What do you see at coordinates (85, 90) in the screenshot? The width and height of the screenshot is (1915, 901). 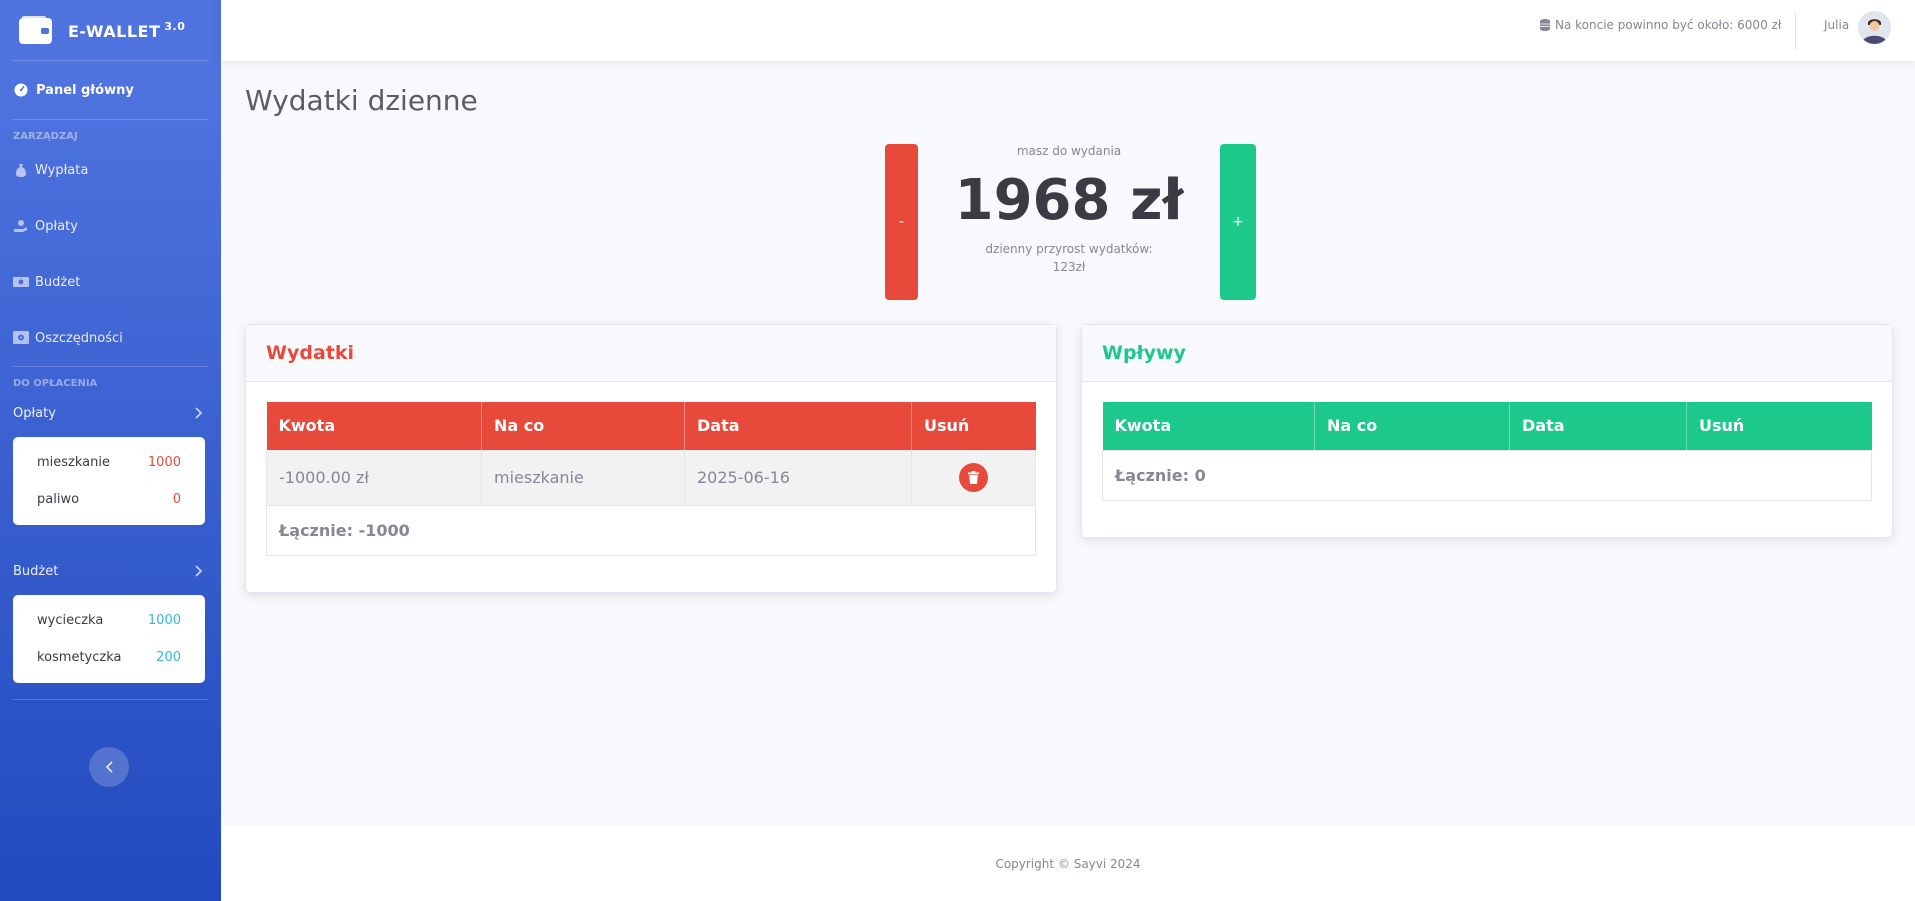 I see `sidebar-item-label: Panel główny` at bounding box center [85, 90].